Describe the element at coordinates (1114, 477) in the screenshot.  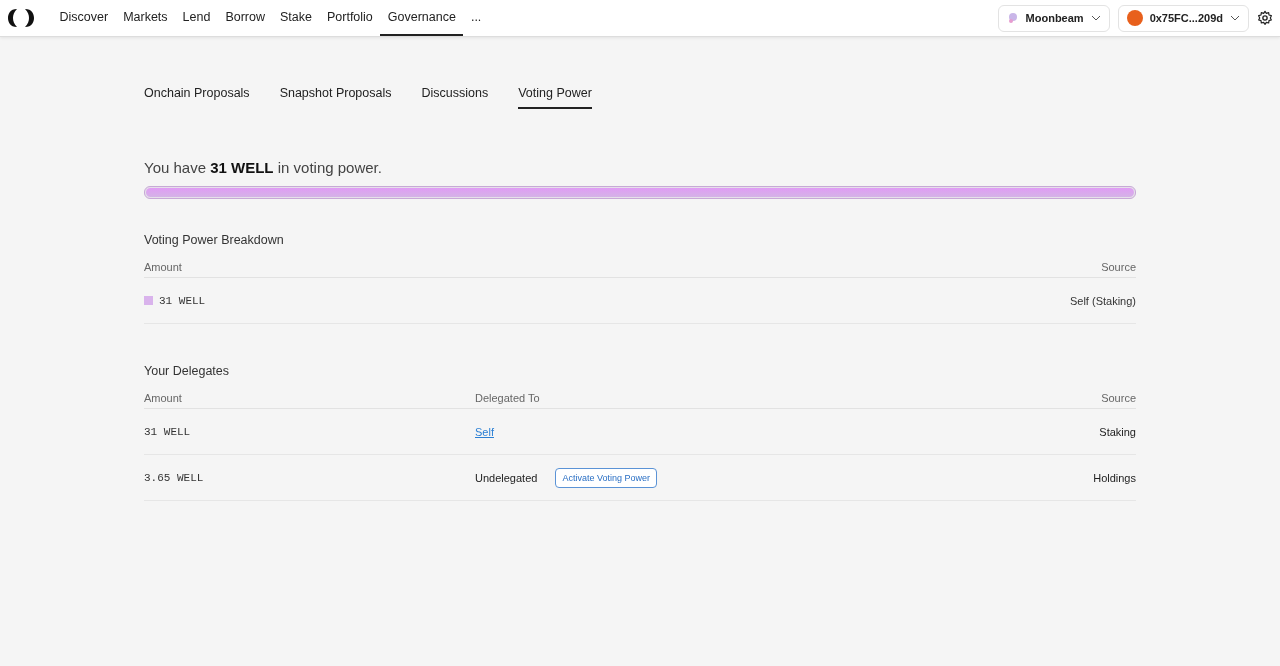
I see `source-cell: Holdings` at that location.